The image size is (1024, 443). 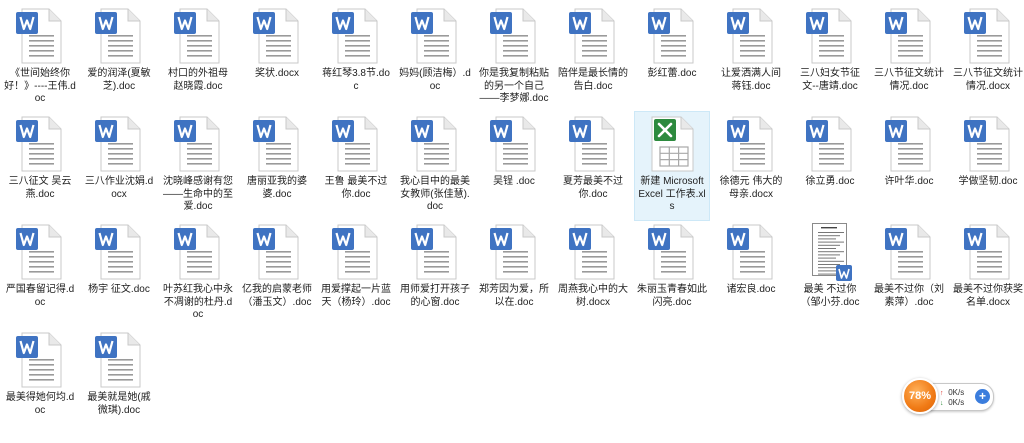 What do you see at coordinates (672, 194) in the screenshot?
I see `file-name-label: 新建 Microsoft Excel 工作表.xls` at bounding box center [672, 194].